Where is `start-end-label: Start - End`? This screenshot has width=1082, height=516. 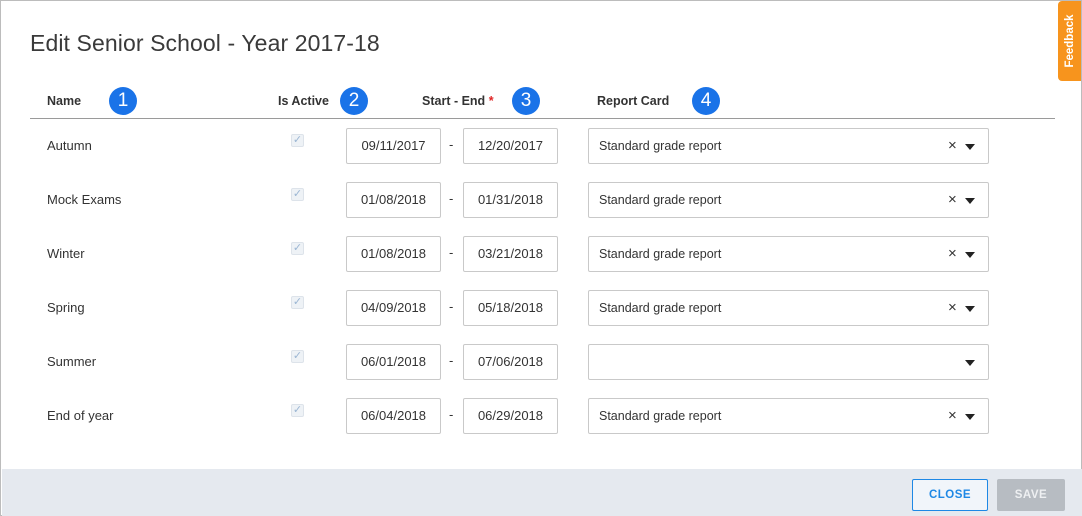 start-end-label: Start - End is located at coordinates (454, 101).